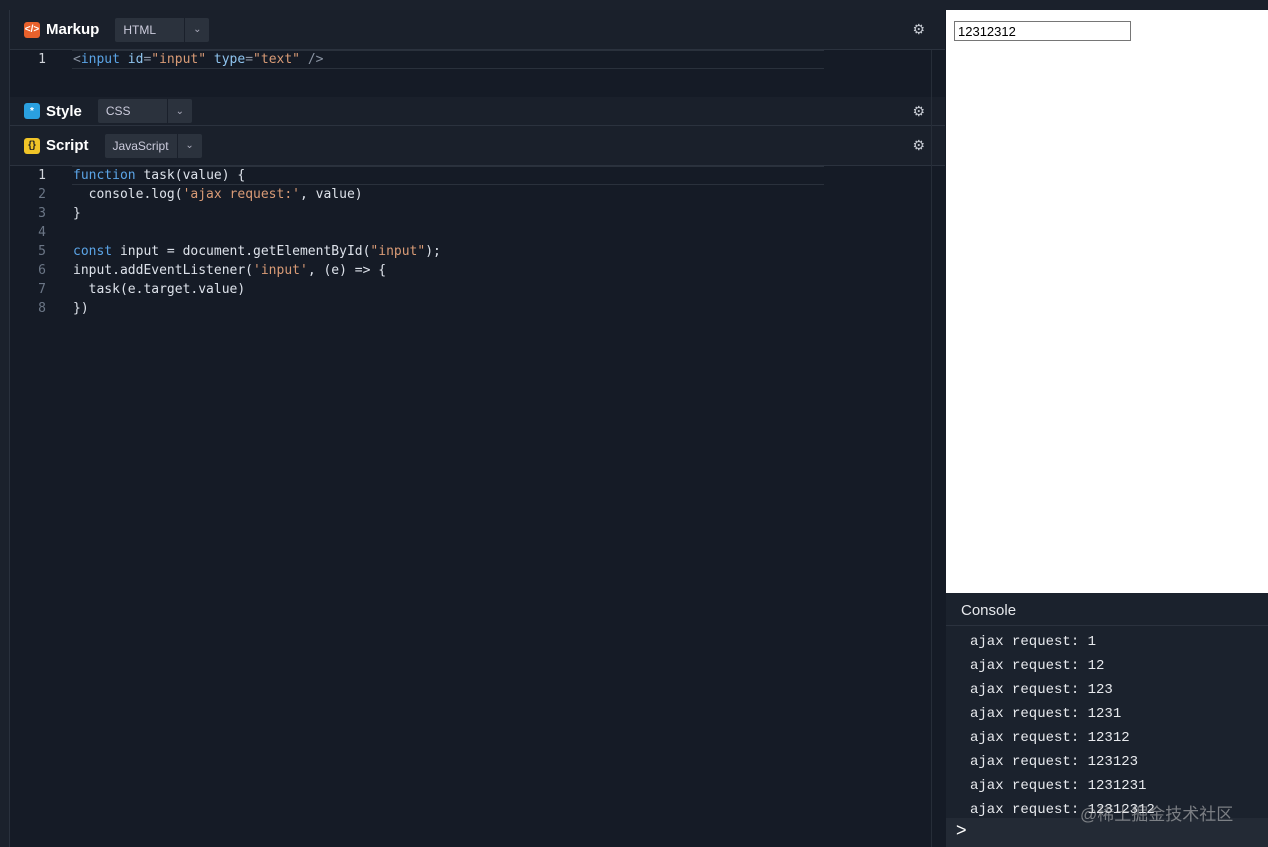 The height and width of the screenshot is (847, 1268). Describe the element at coordinates (73, 29) in the screenshot. I see `markup-title: Markup` at that location.